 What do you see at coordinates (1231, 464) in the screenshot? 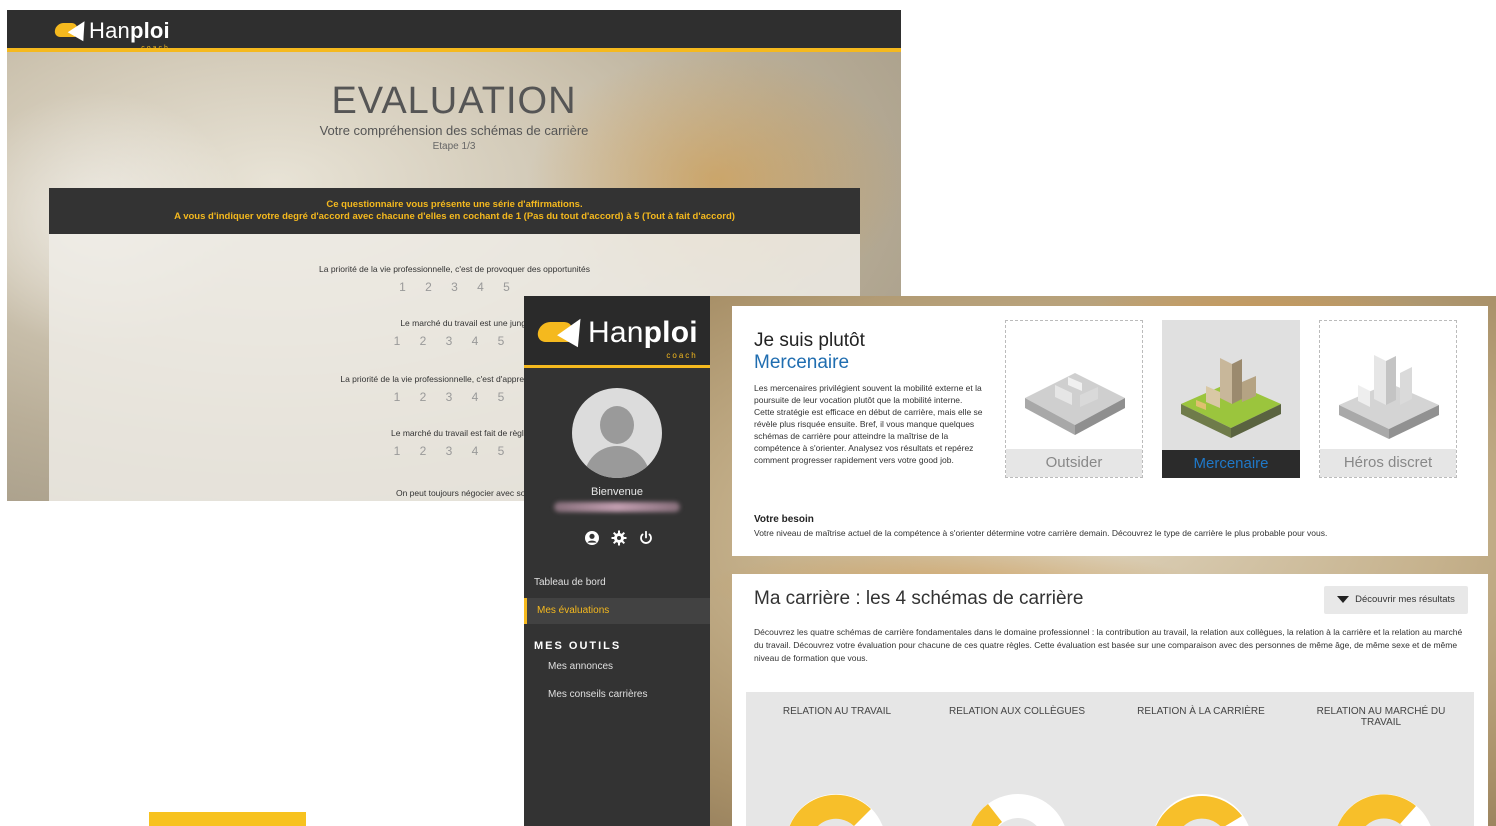
I see `profile-type-label: Mercenaire` at bounding box center [1231, 464].